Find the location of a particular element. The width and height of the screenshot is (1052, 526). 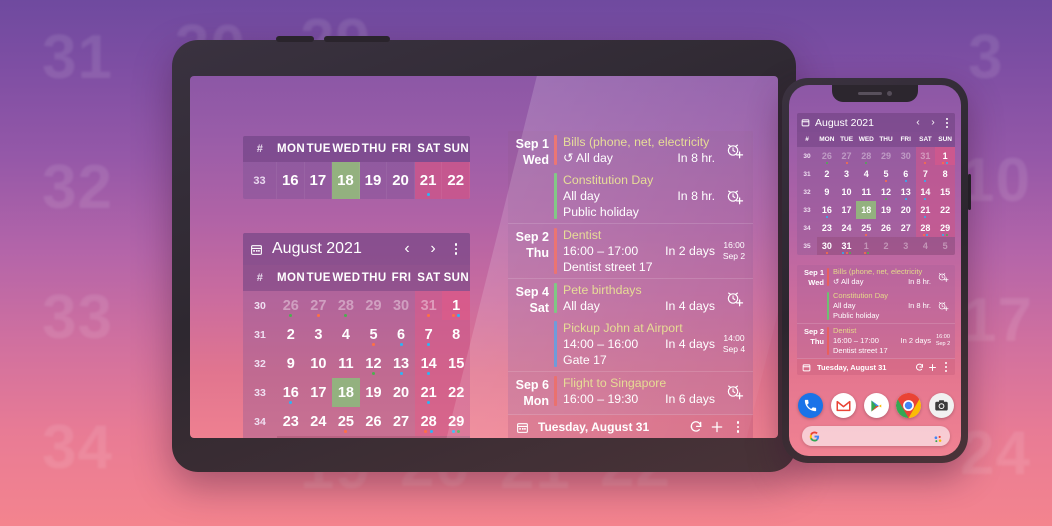

camera-icon is located at coordinates (941, 405).